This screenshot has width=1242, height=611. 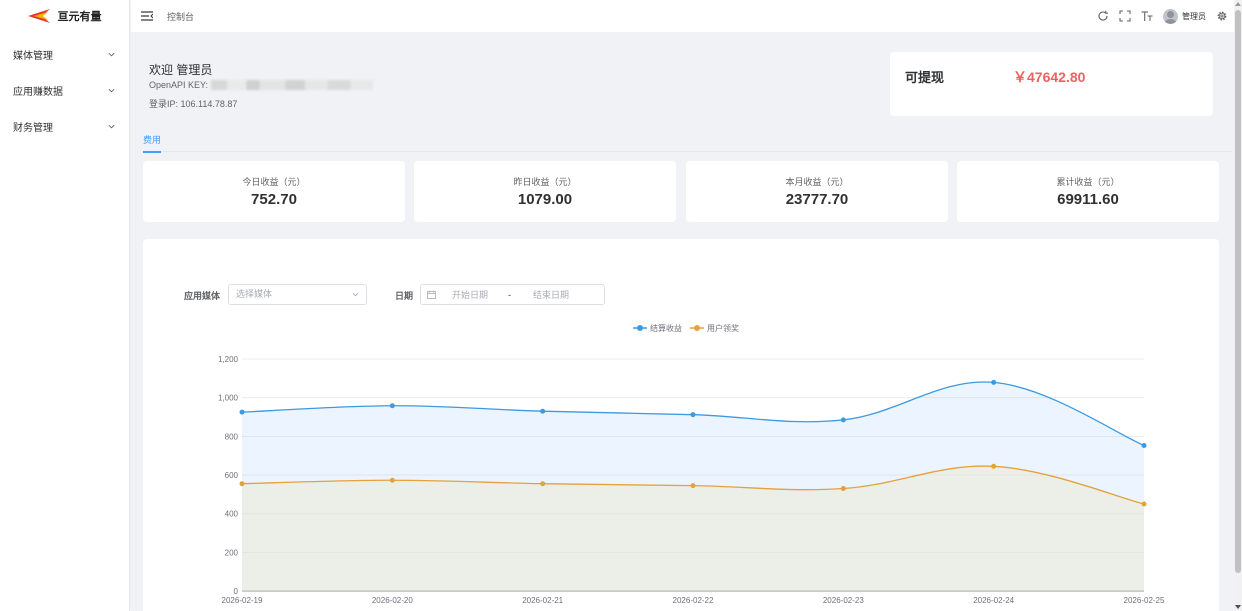 What do you see at coordinates (33, 128) in the screenshot?
I see `sidebar-item-label: 财务管理` at bounding box center [33, 128].